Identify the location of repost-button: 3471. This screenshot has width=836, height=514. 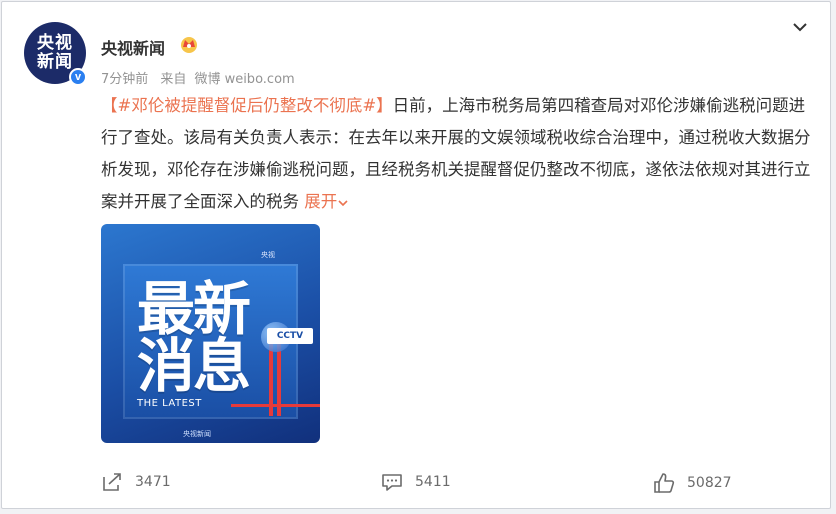
(136, 482).